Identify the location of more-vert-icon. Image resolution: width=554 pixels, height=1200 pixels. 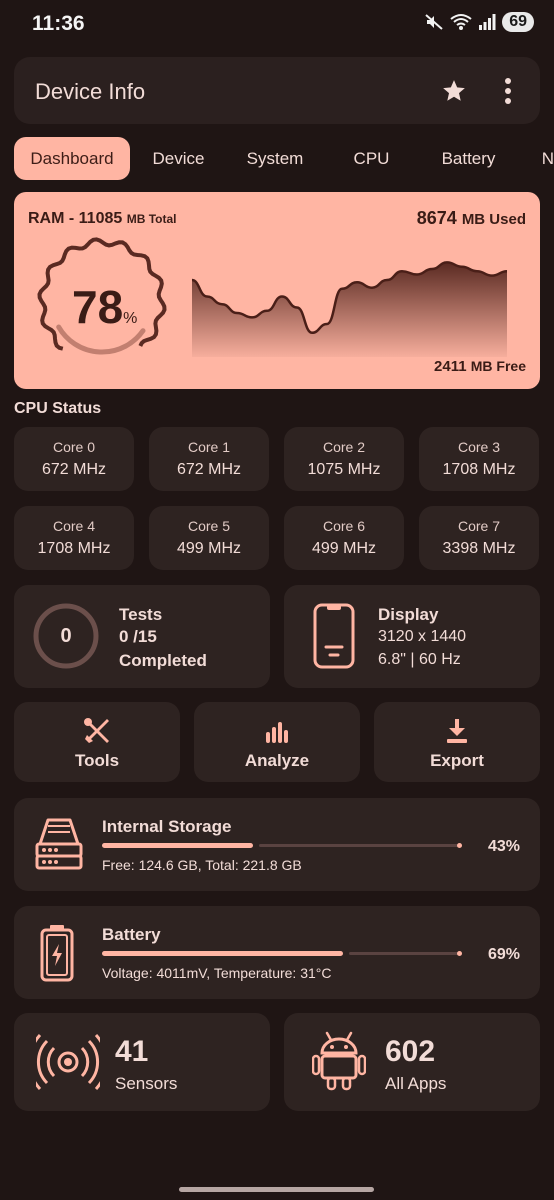
(508, 91).